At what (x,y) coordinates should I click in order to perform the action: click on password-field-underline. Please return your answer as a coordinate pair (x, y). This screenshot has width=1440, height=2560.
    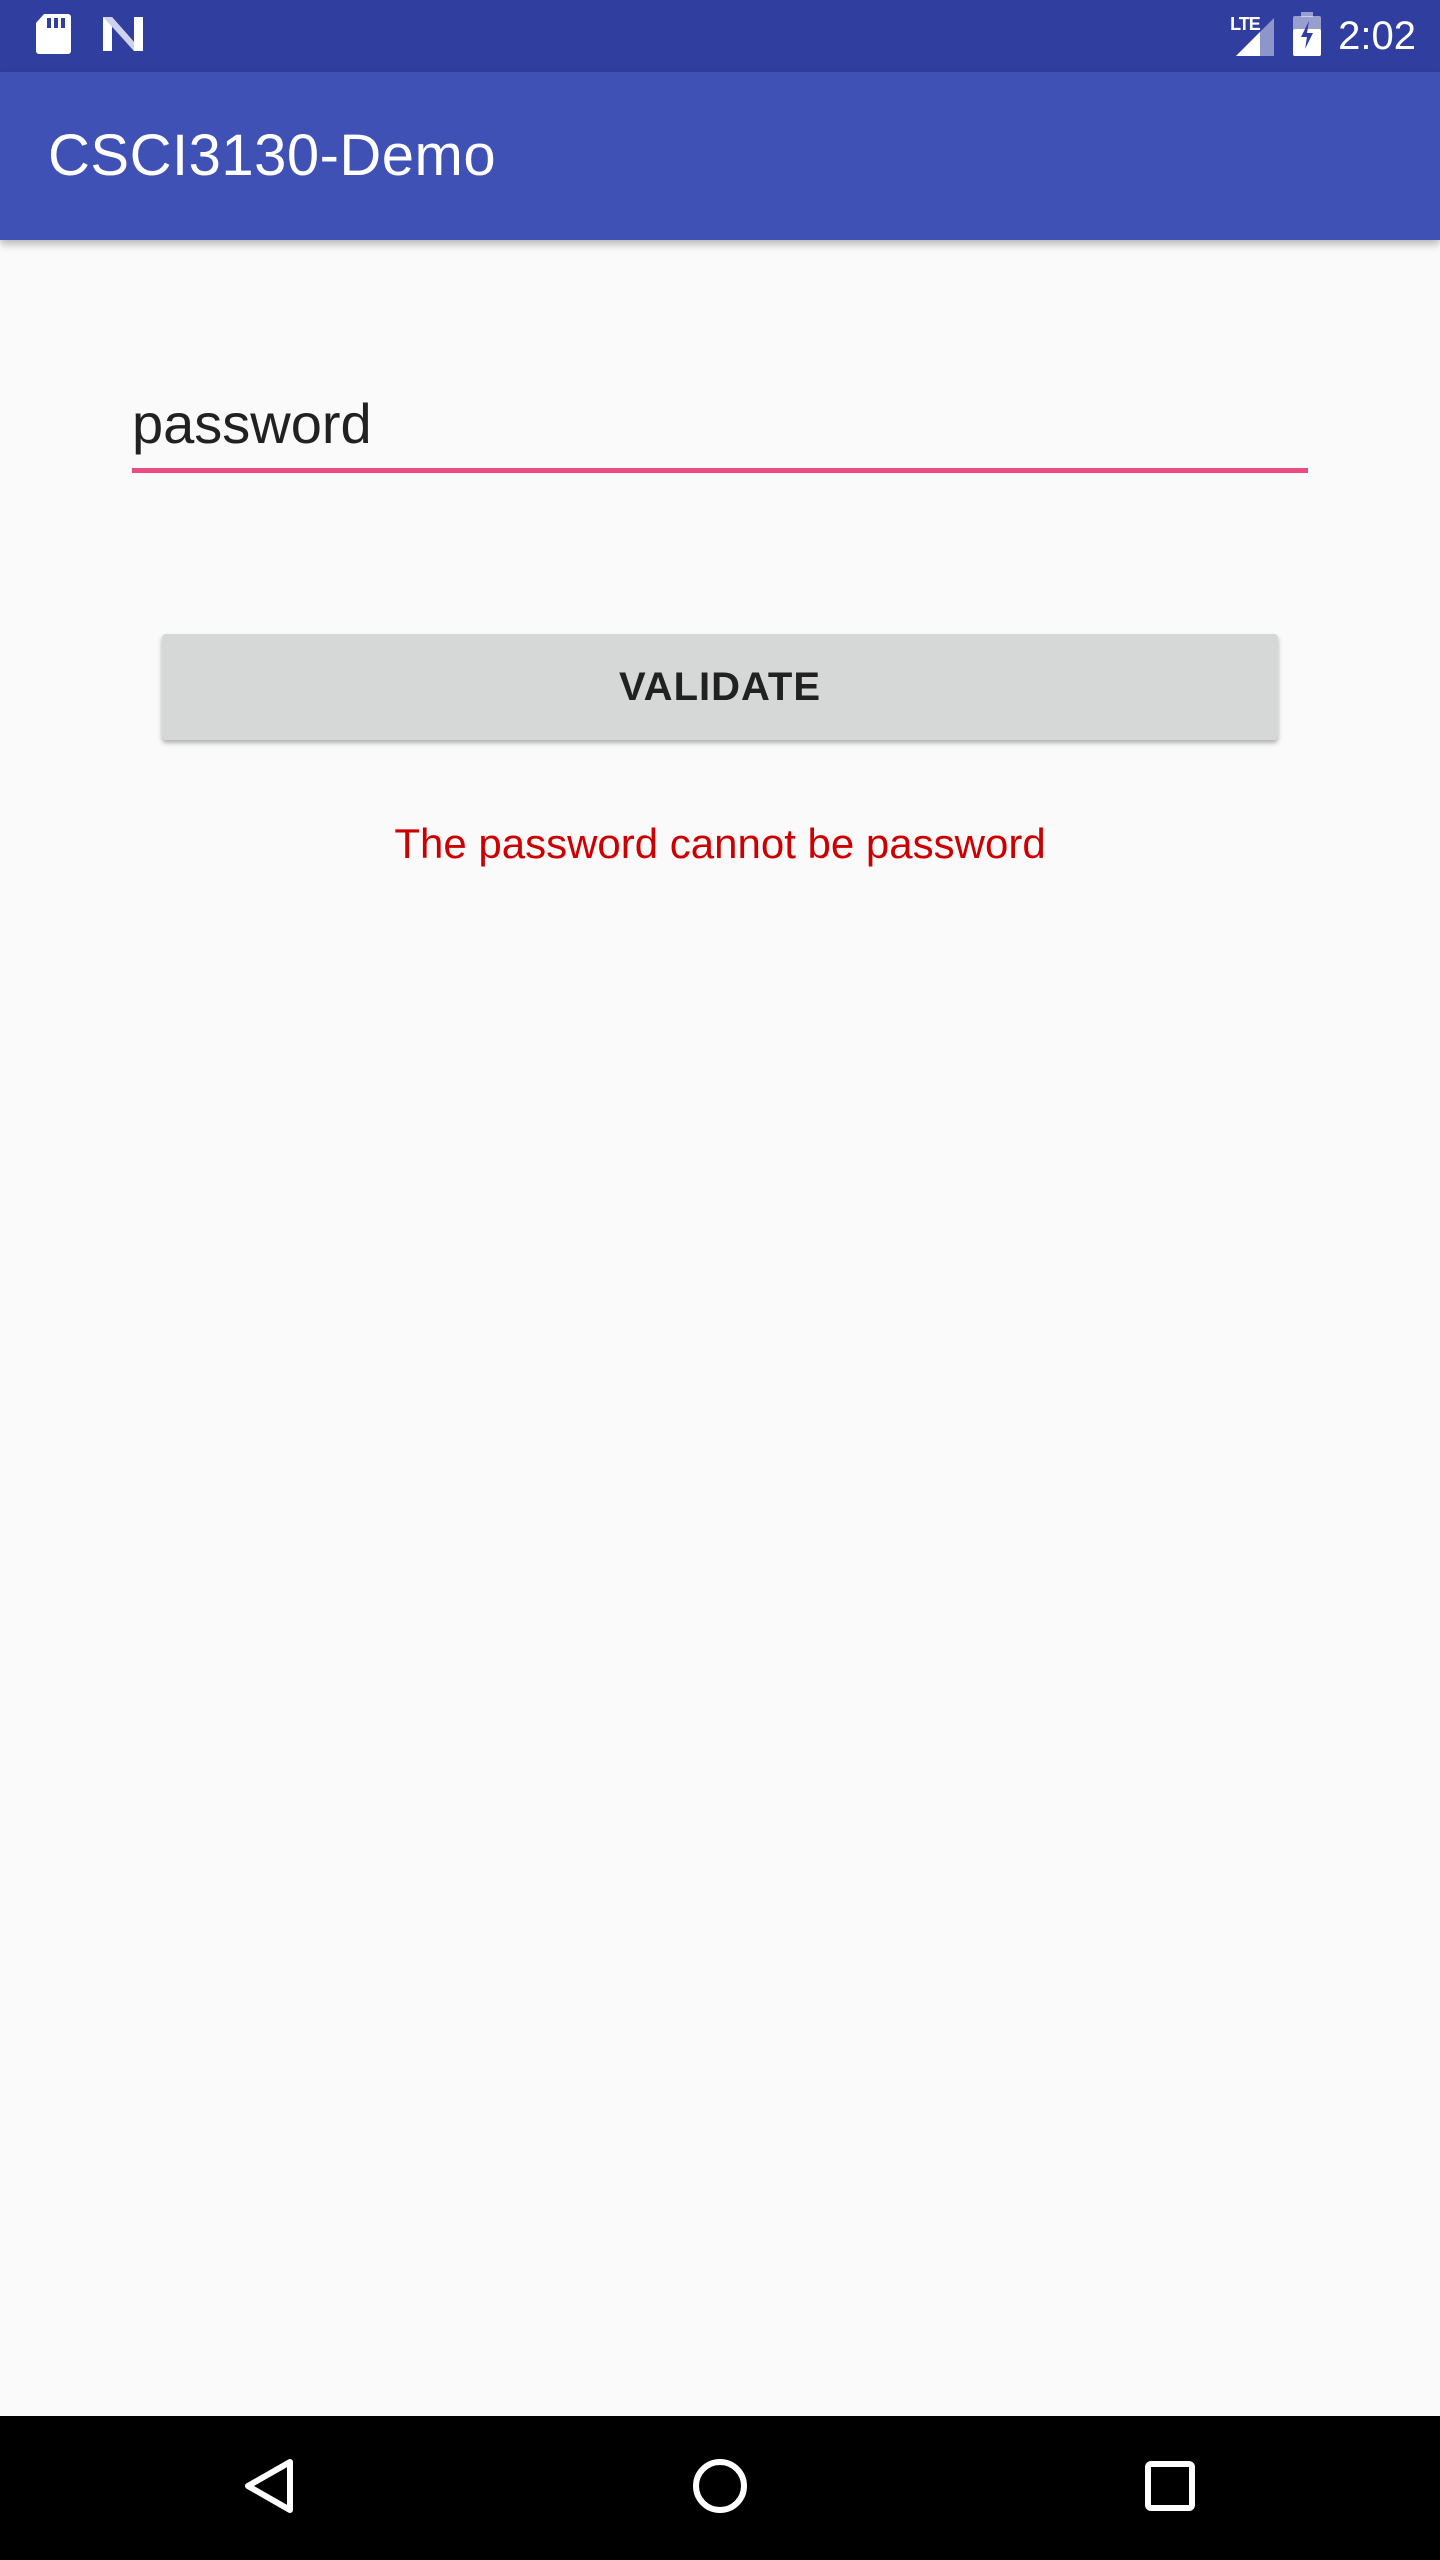
    Looking at the image, I should click on (720, 470).